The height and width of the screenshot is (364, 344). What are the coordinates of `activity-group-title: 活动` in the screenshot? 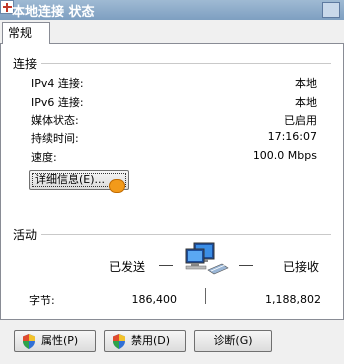 It's located at (27, 234).